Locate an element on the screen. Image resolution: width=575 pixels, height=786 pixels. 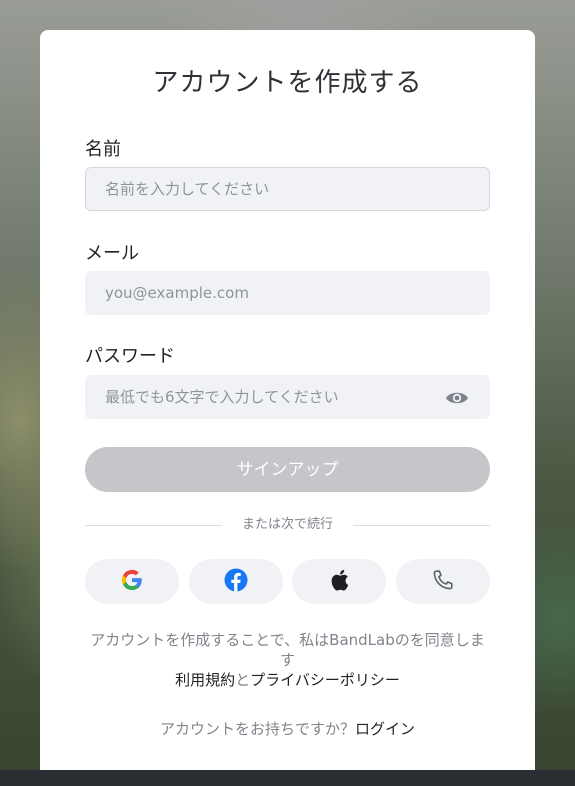
login-prompt: アカウントをお持ちですか？ is located at coordinates (257, 729).